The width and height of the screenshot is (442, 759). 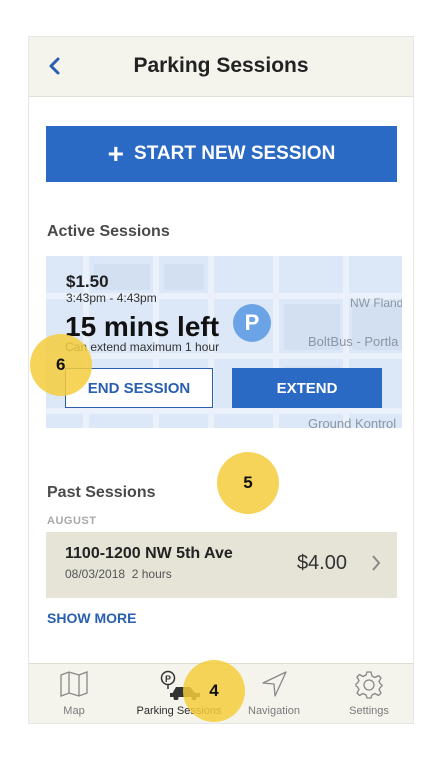 I want to click on top-nav-bar: Parking Sessions, so click(x=221, y=67).